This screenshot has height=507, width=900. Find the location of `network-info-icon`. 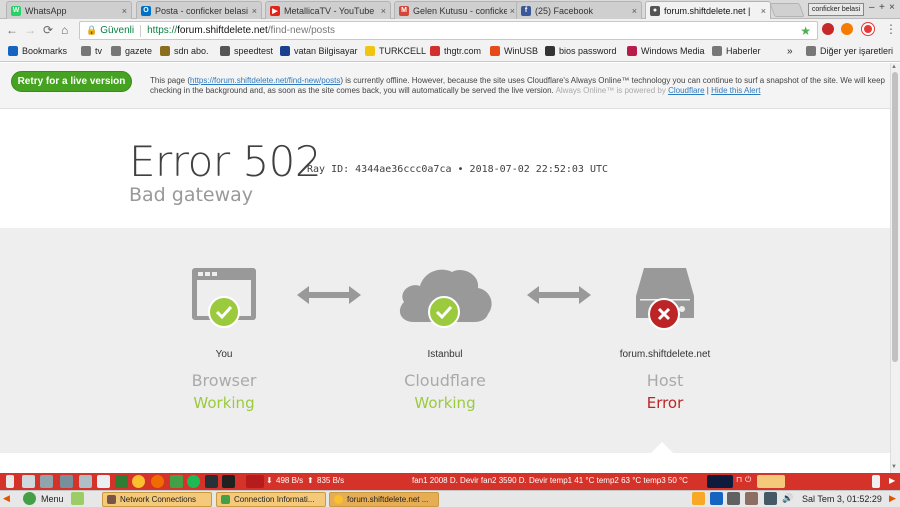

network-info-icon is located at coordinates (225, 499).